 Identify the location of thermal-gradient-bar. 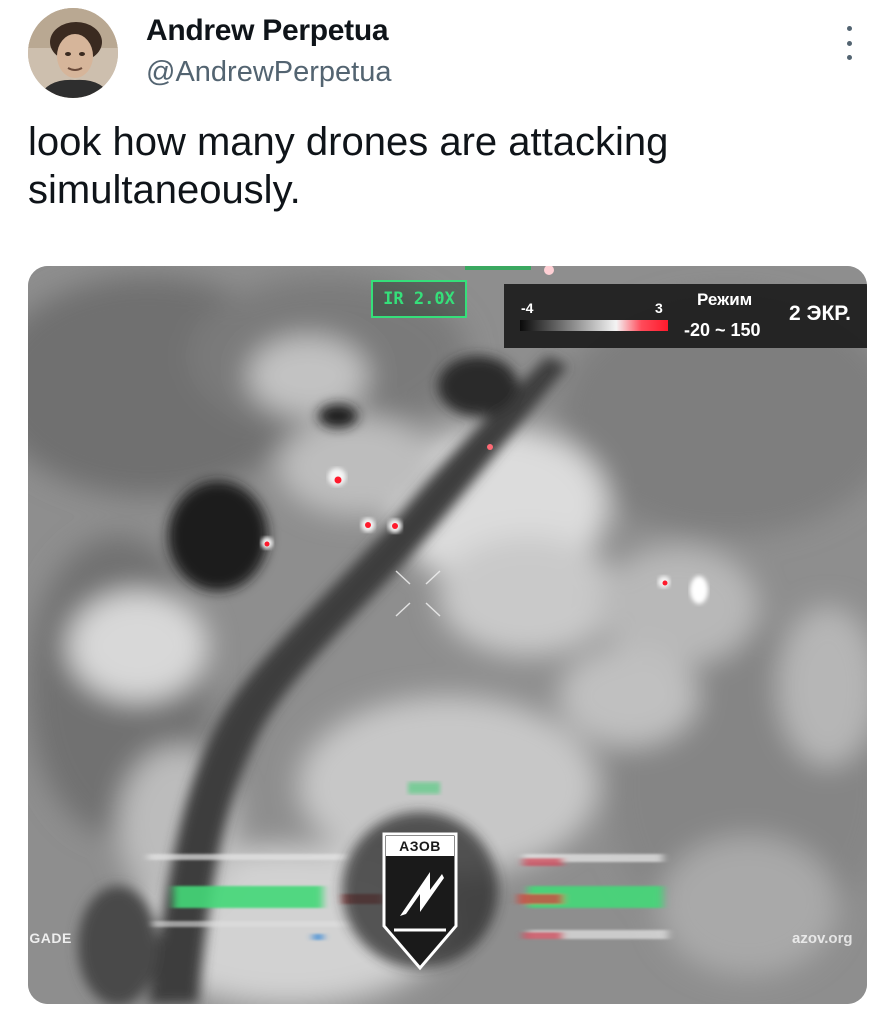
(594, 325).